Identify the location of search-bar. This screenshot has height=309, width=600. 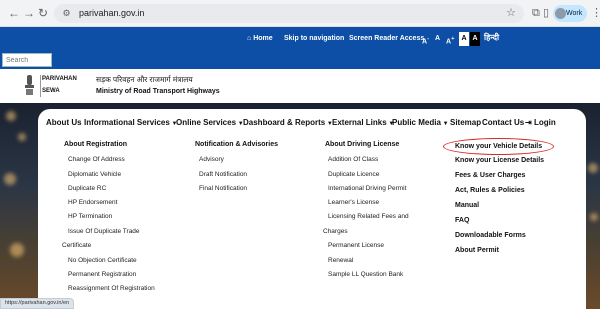
(300, 60).